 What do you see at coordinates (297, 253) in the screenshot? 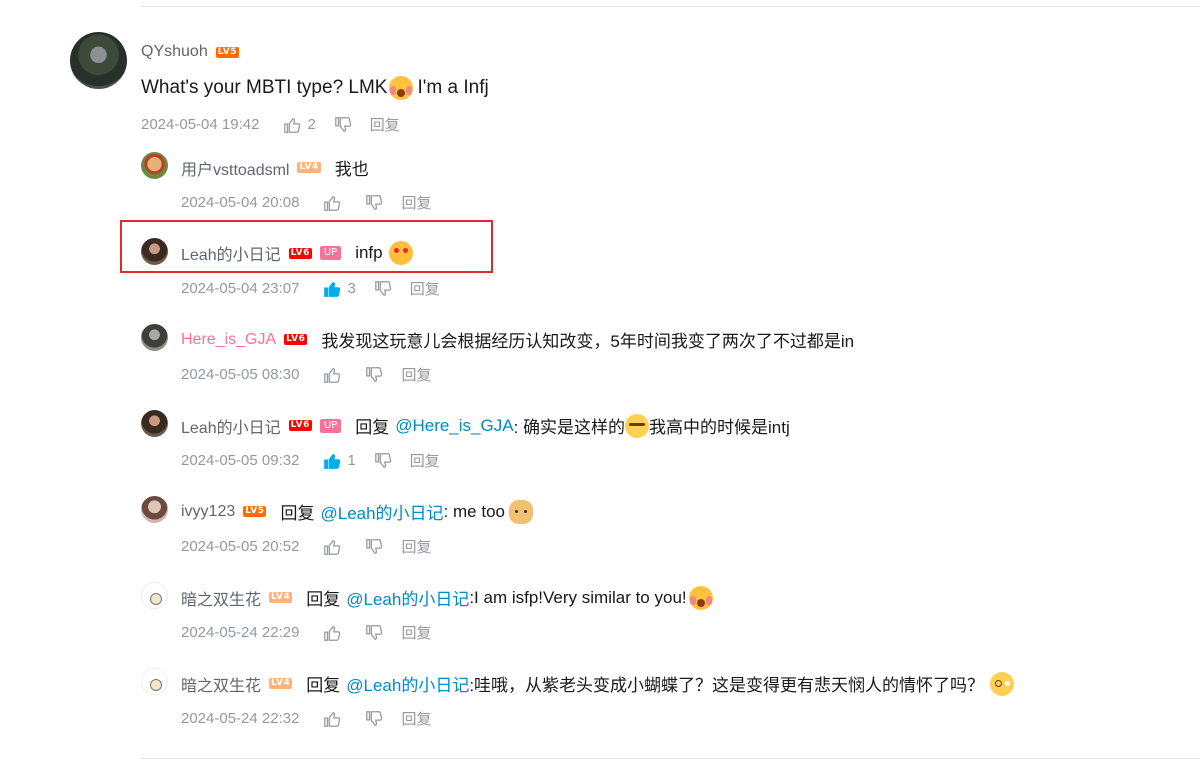
I see `reply-line: Leah的小日记 LV6 UP infp` at bounding box center [297, 253].